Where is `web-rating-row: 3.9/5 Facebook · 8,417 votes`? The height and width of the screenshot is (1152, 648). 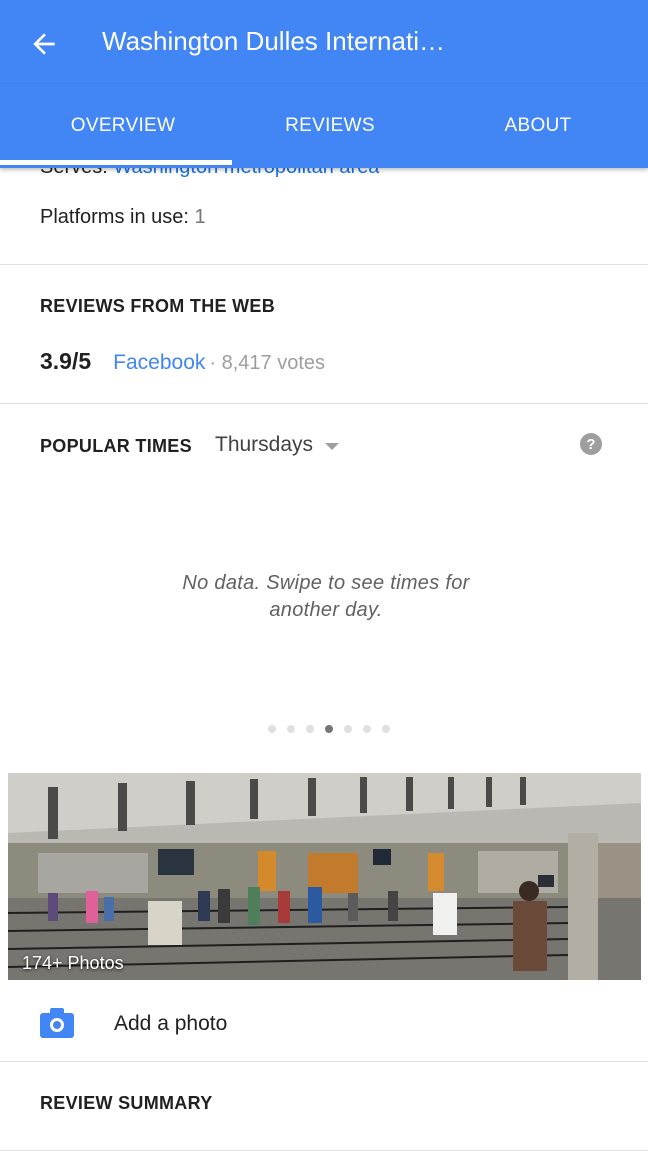
web-rating-row: 3.9/5 Facebook · 8,417 votes is located at coordinates (182, 361).